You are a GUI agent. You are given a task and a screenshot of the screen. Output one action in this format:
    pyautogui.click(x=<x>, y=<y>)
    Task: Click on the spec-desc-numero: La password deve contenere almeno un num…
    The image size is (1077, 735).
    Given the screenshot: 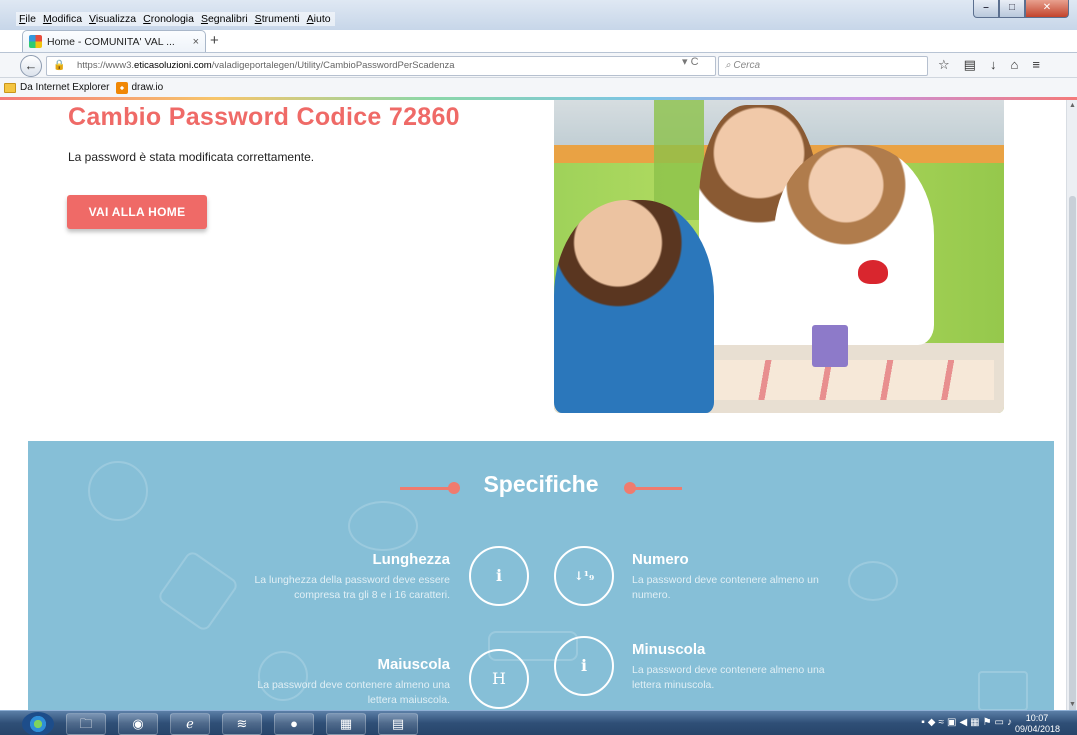 What is the action you would take?
    pyautogui.click(x=725, y=587)
    